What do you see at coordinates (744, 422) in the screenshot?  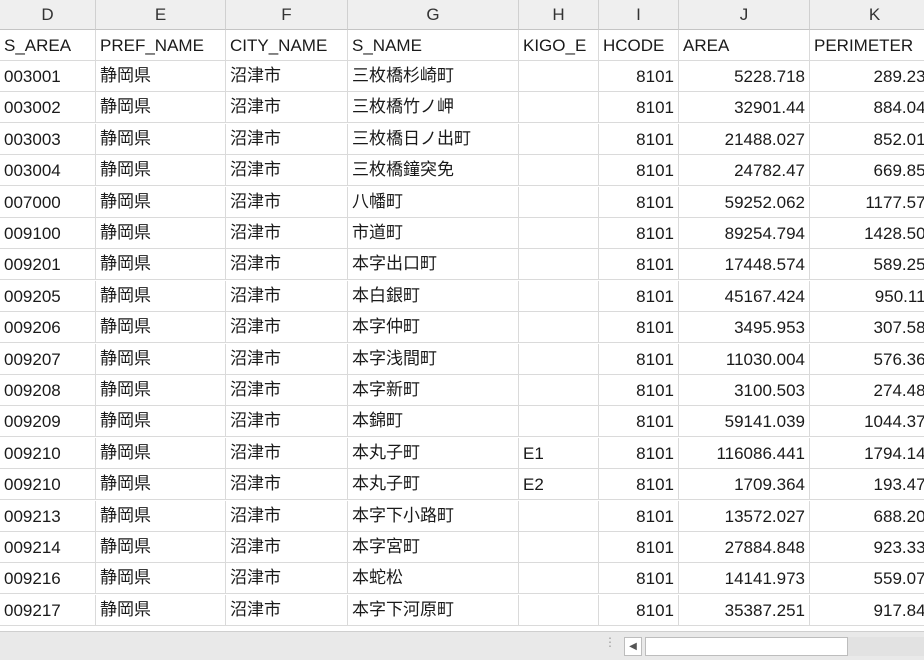 I see `table-cell: 59141.039` at bounding box center [744, 422].